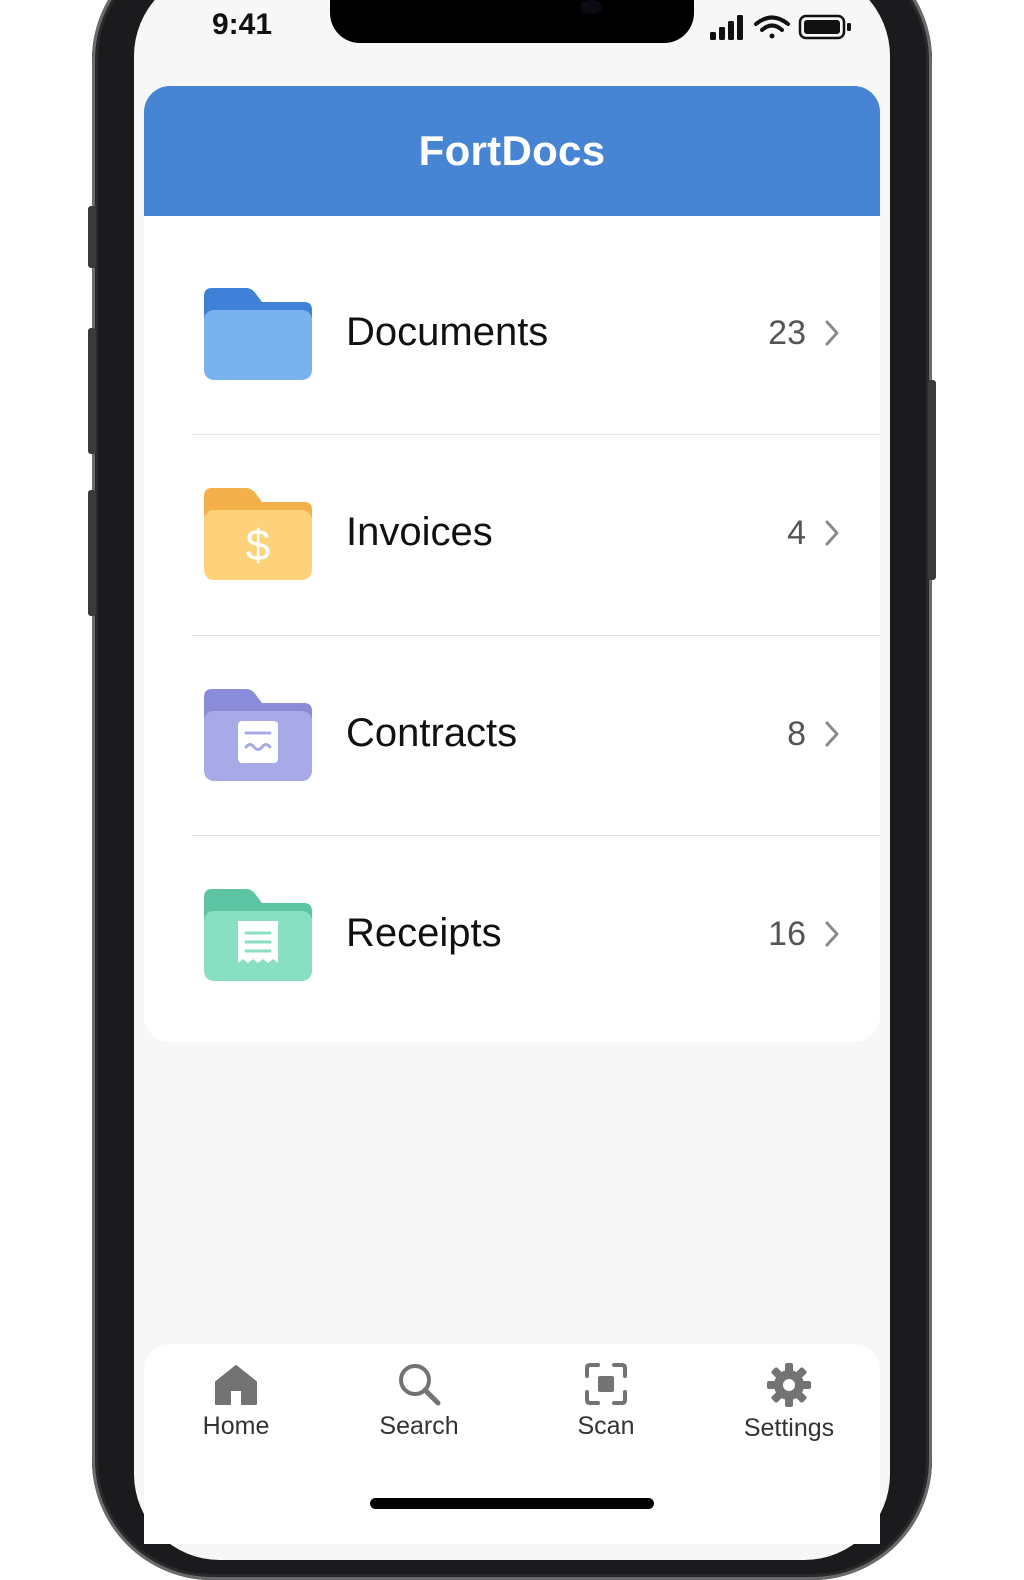  Describe the element at coordinates (789, 1428) in the screenshot. I see `tab-label: Settings` at that location.